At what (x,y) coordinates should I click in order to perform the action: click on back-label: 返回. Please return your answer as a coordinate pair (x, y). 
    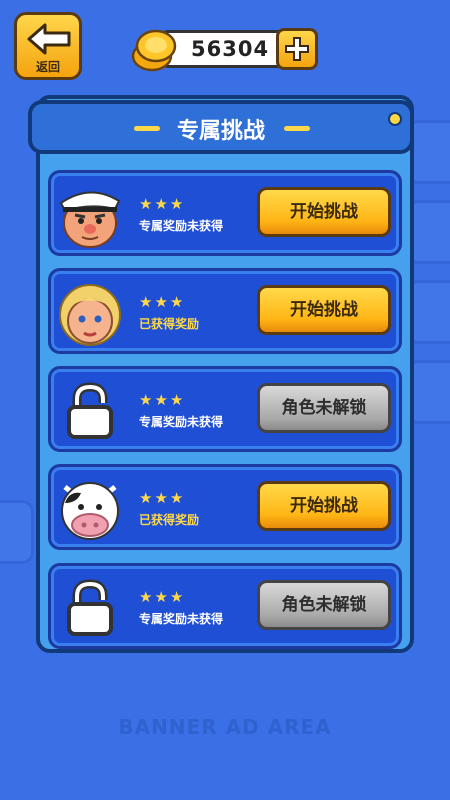
    Looking at the image, I should click on (47, 67).